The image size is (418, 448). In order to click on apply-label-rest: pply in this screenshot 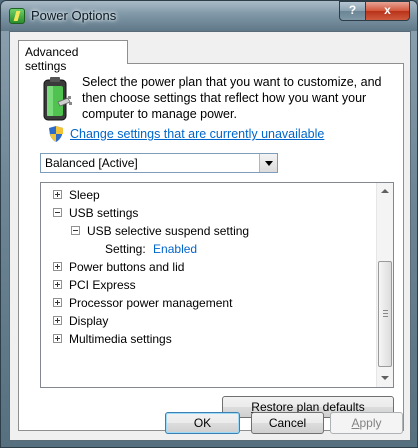, I will do `click(370, 423)`.